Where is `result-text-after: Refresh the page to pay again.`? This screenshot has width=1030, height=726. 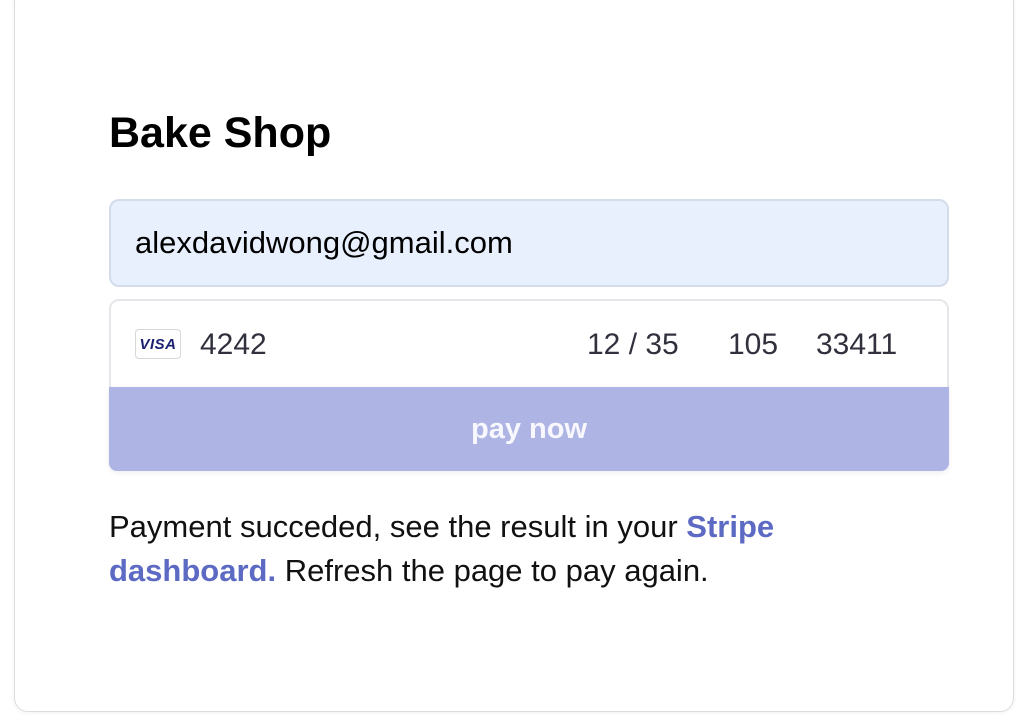
result-text-after: Refresh the page to pay again. is located at coordinates (492, 570).